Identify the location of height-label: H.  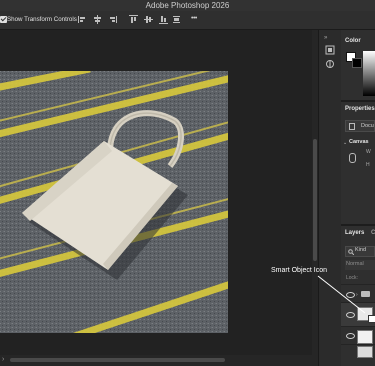
(368, 165).